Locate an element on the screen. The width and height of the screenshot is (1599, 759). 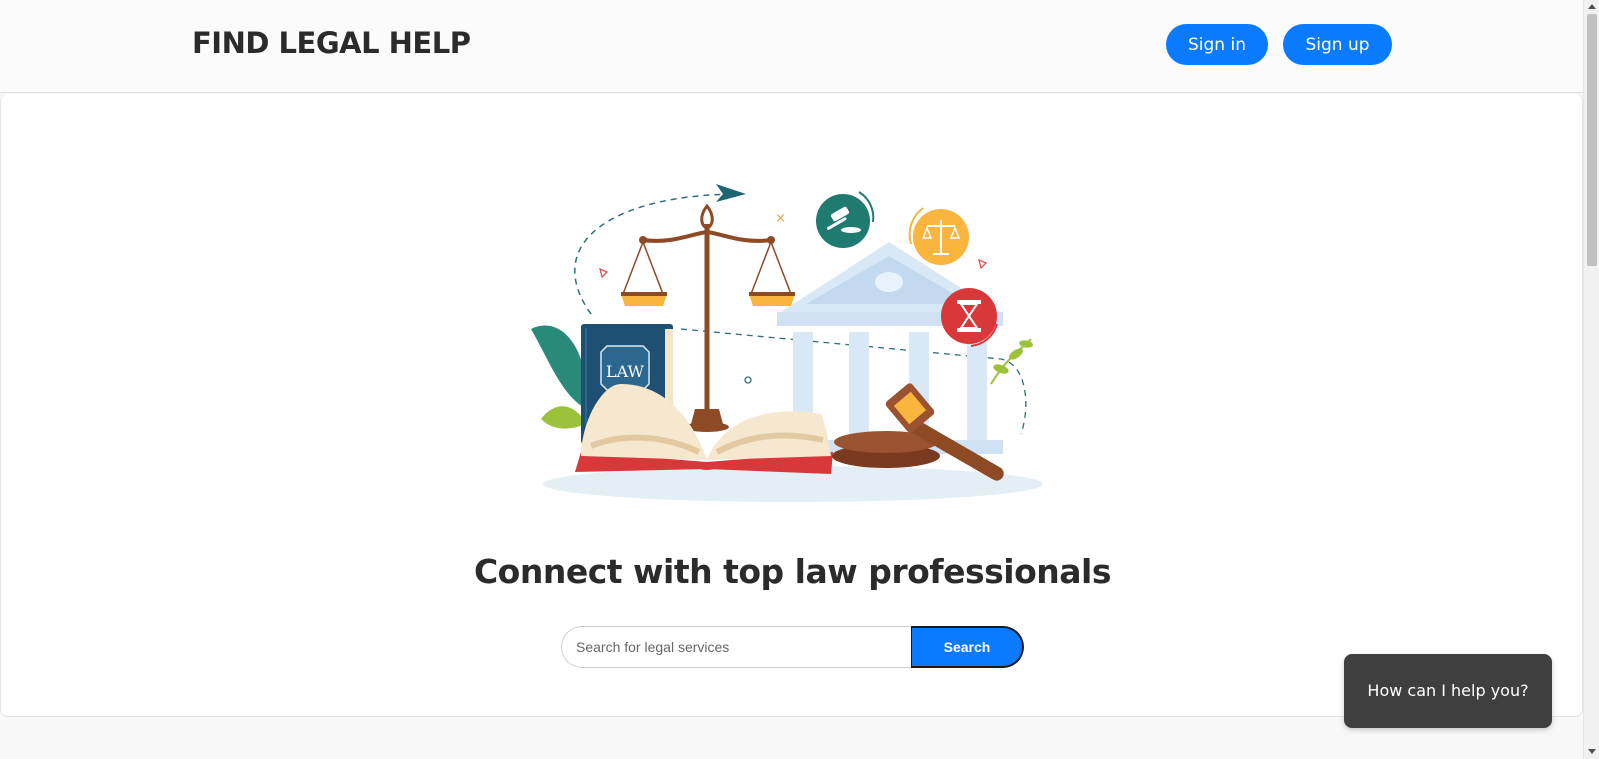
scroll-down-icon is located at coordinates (1592, 751).